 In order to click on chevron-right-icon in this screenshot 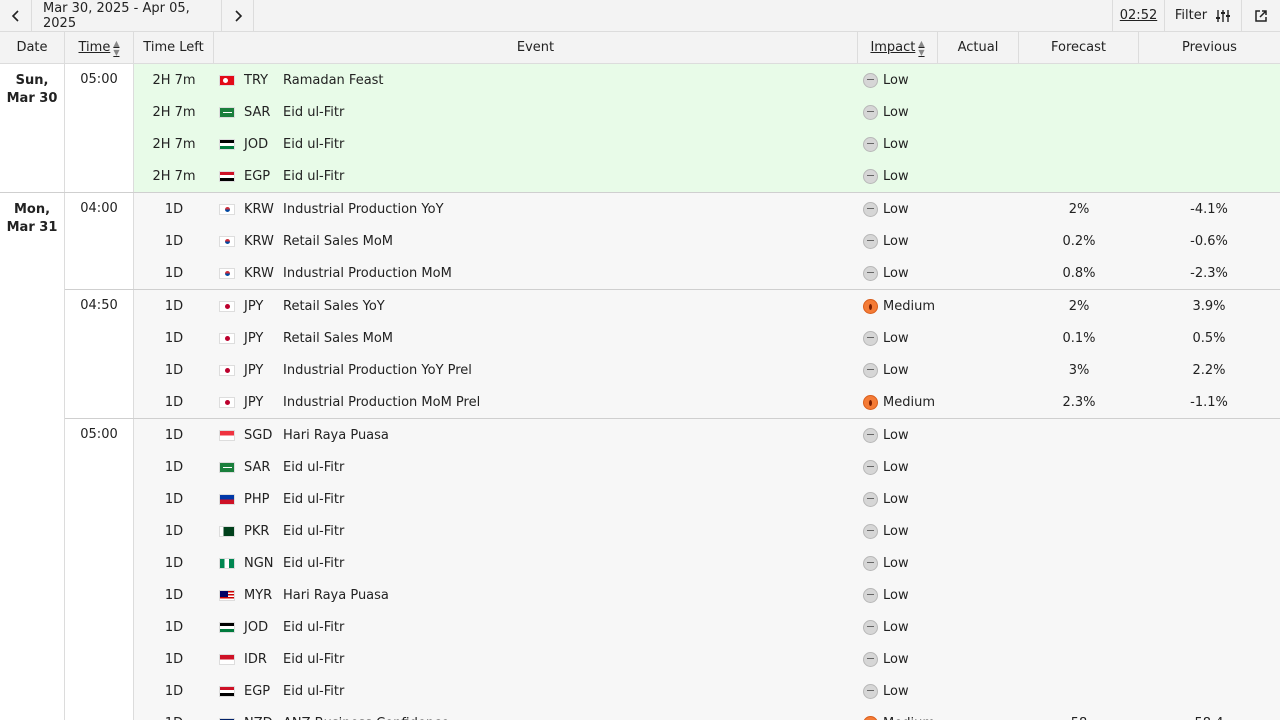, I will do `click(238, 15)`.